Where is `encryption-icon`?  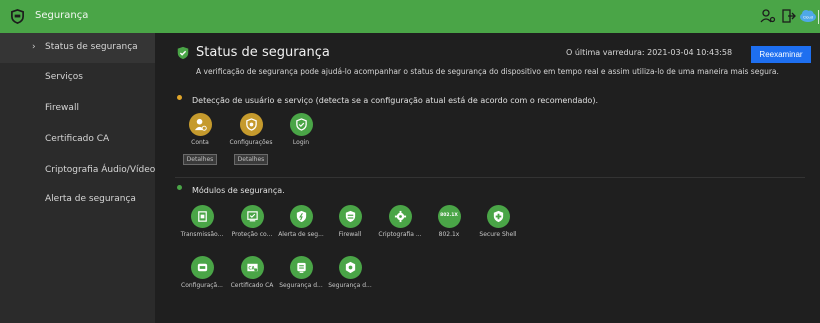 encryption-icon is located at coordinates (400, 216).